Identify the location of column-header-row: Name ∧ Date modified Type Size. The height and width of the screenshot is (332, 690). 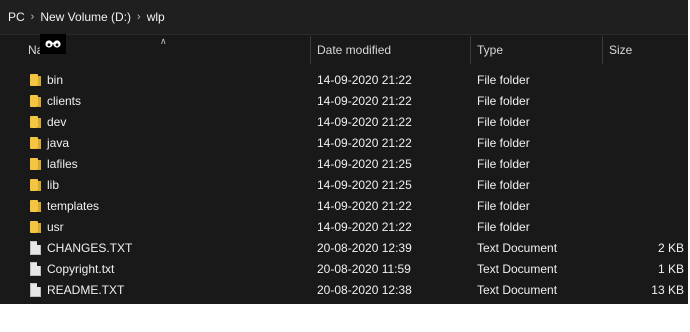
(344, 50).